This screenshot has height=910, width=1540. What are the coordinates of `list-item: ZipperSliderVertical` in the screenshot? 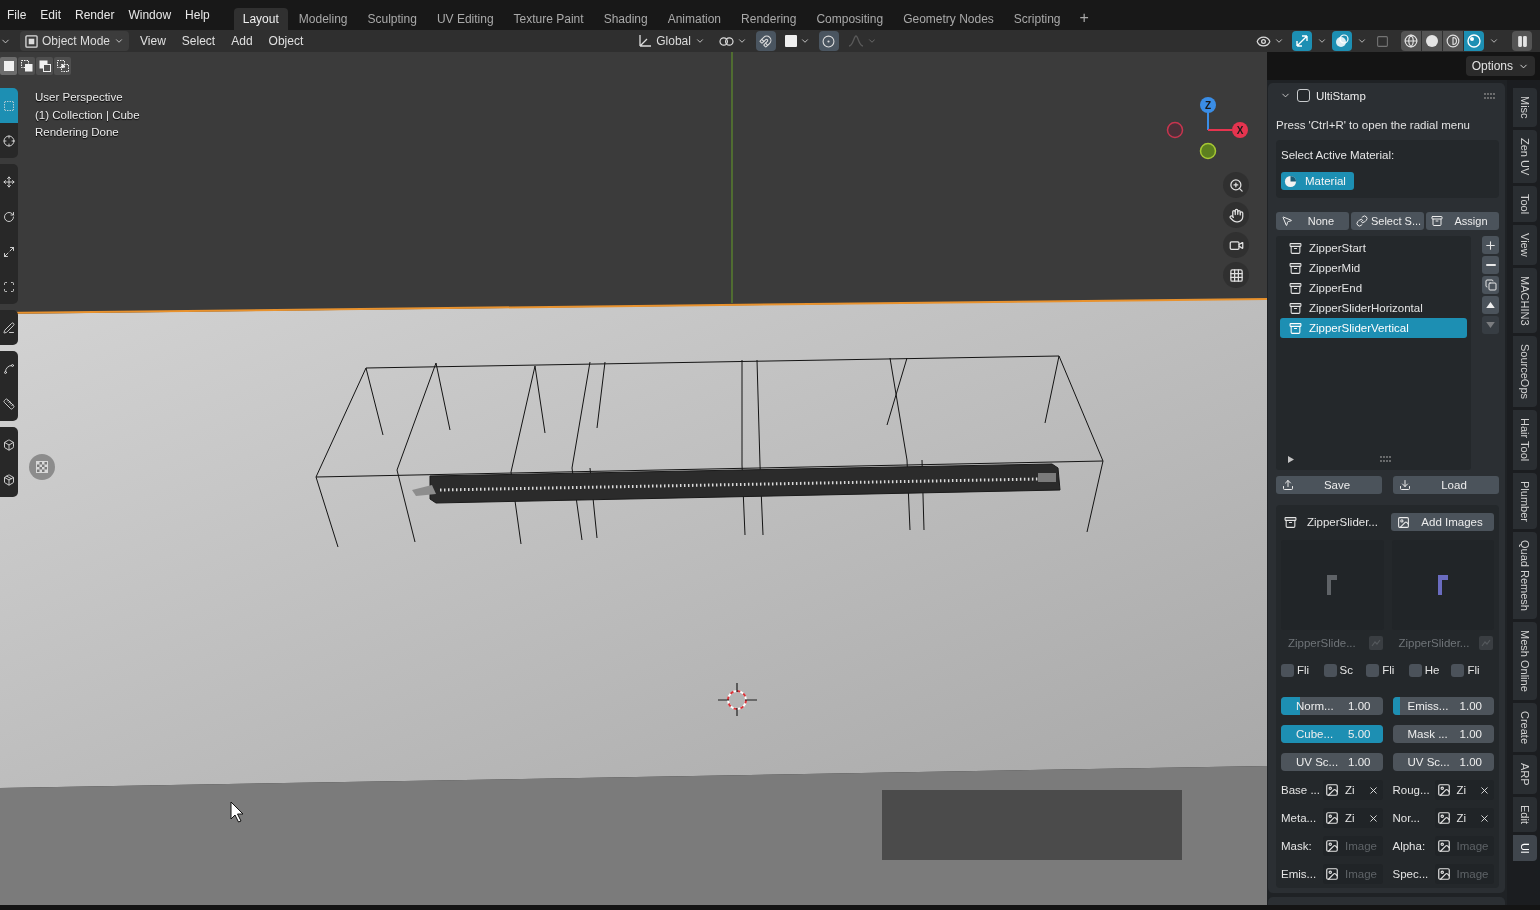 It's located at (1373, 328).